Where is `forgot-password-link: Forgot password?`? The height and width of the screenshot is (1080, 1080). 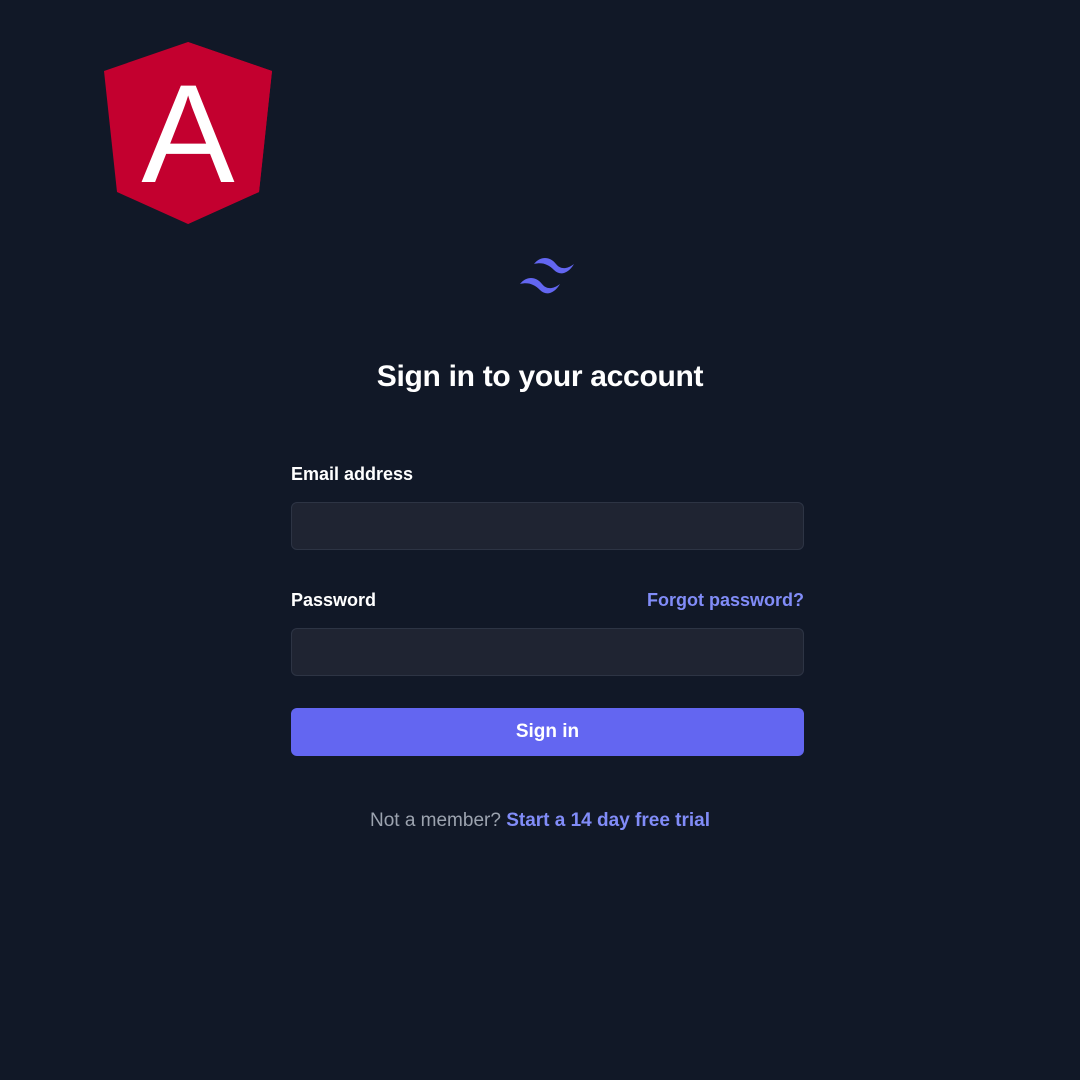
forgot-password-link: Forgot password? is located at coordinates (725, 600).